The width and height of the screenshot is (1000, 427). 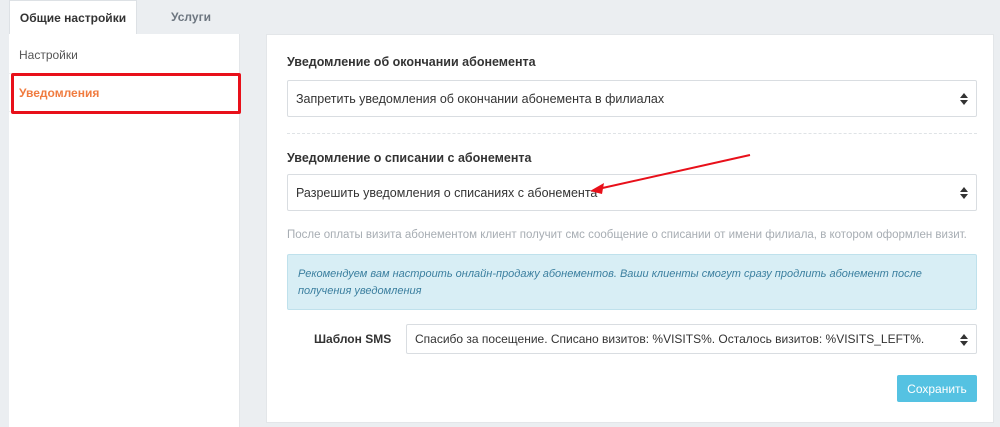 I want to click on tab-services: Услуги, so click(x=191, y=17).